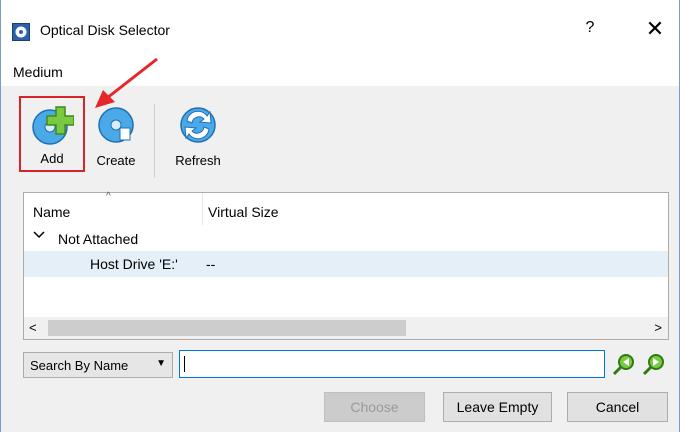 Image resolution: width=680 pixels, height=432 pixels. Describe the element at coordinates (374, 407) in the screenshot. I see `choose-button: Choose` at that location.